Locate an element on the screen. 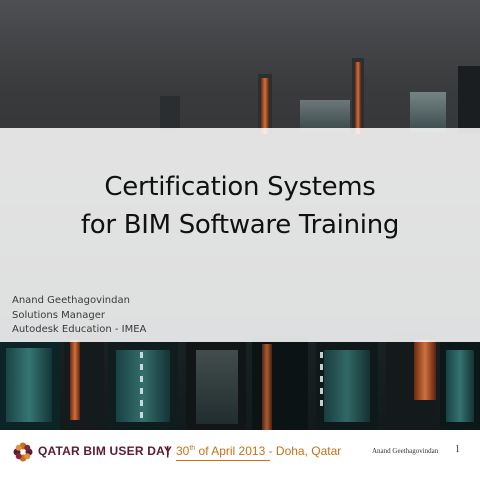 This screenshot has width=480, height=480. page-number: 1 is located at coordinates (457, 449).